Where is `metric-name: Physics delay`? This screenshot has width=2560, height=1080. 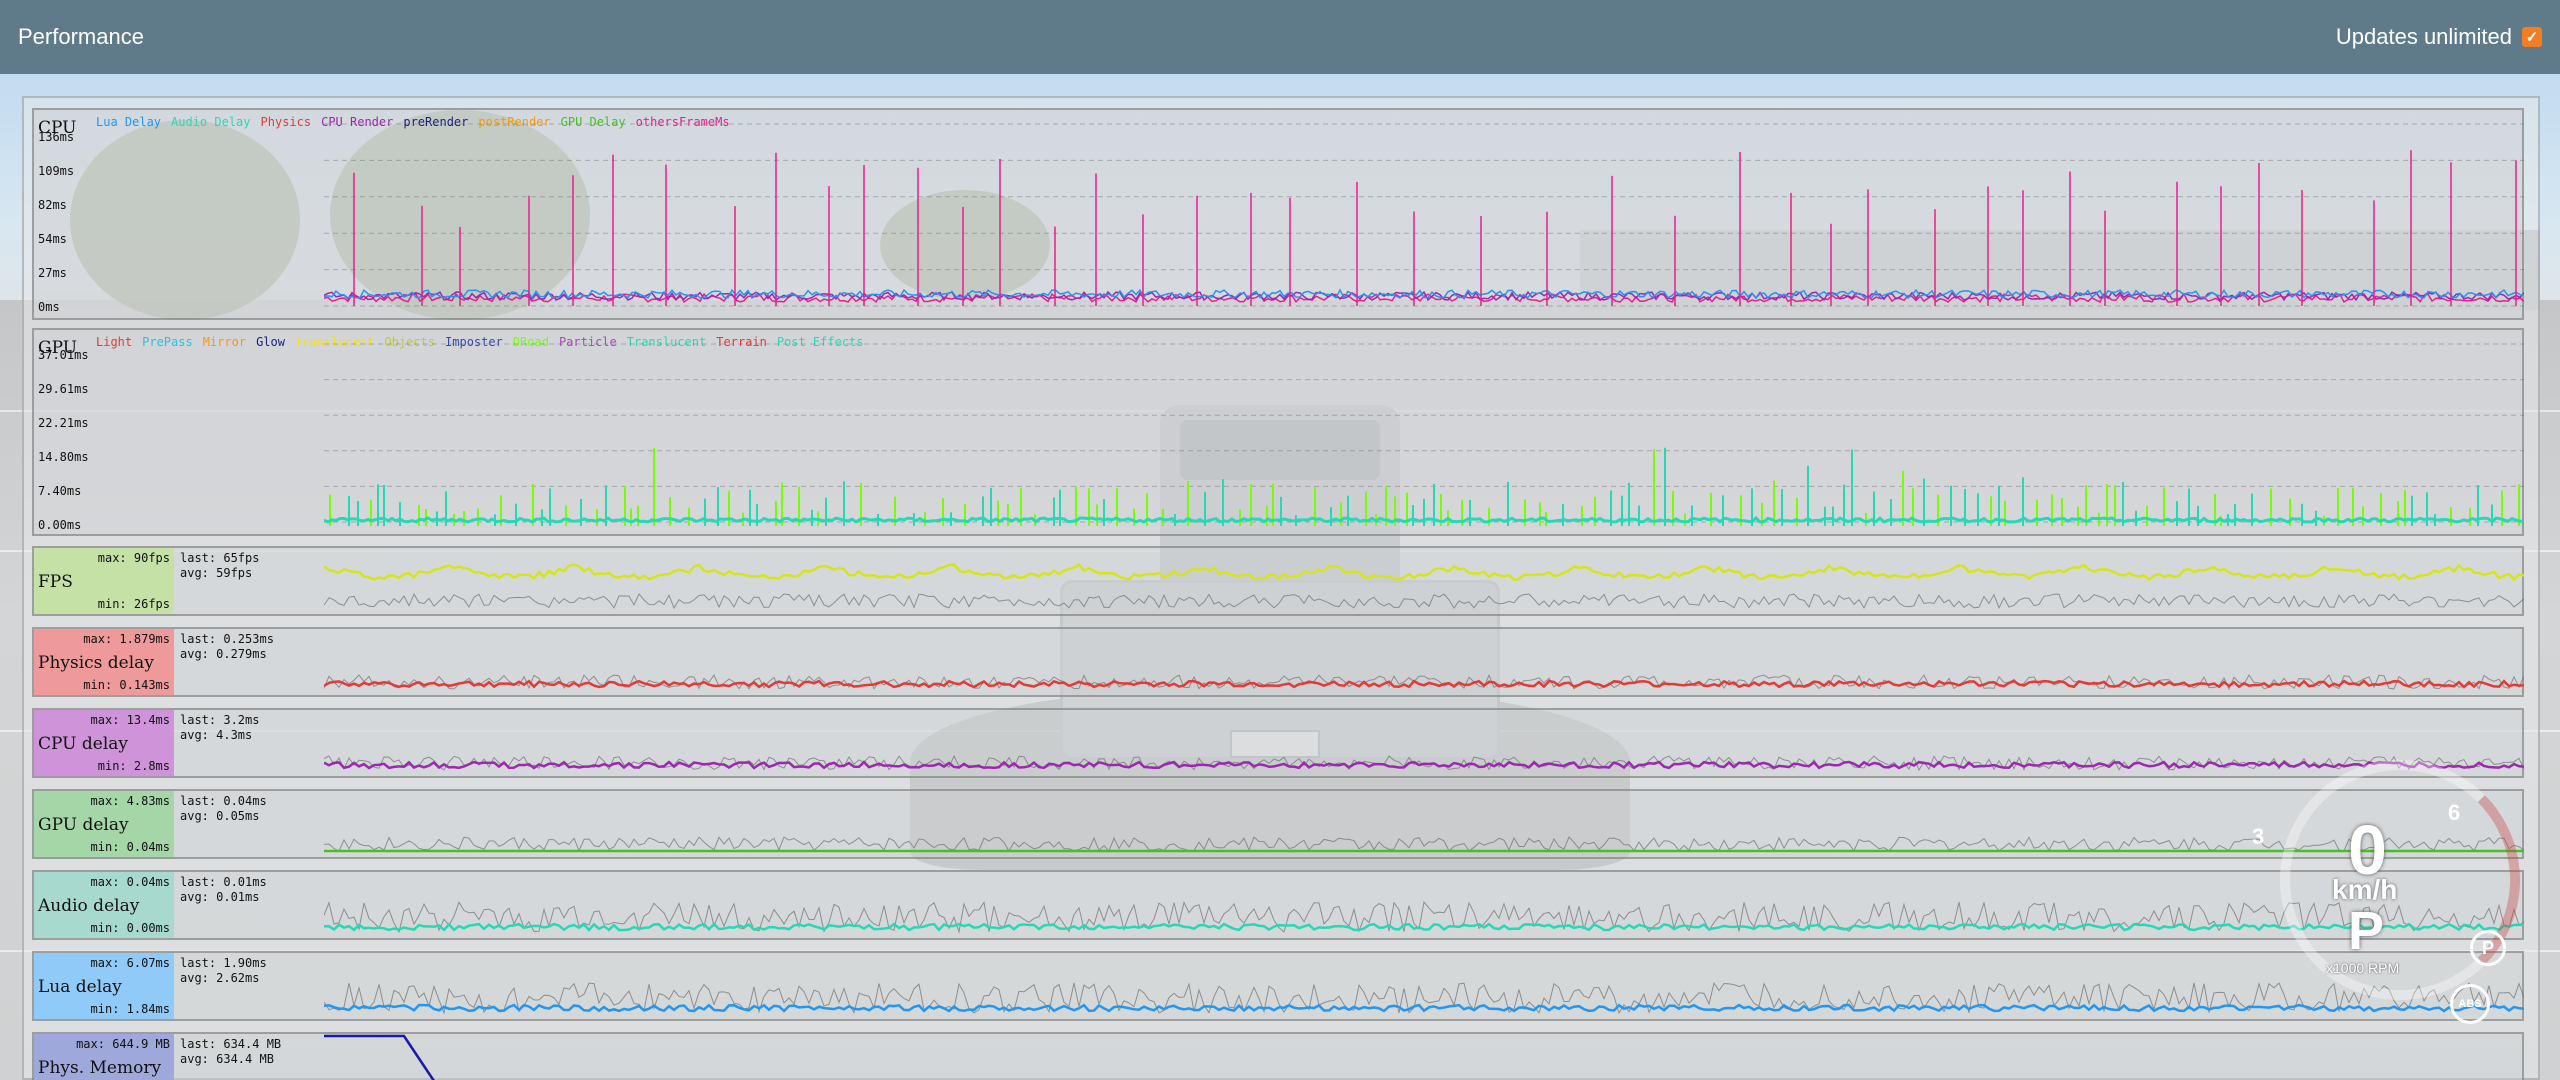 metric-name: Physics delay is located at coordinates (96, 663).